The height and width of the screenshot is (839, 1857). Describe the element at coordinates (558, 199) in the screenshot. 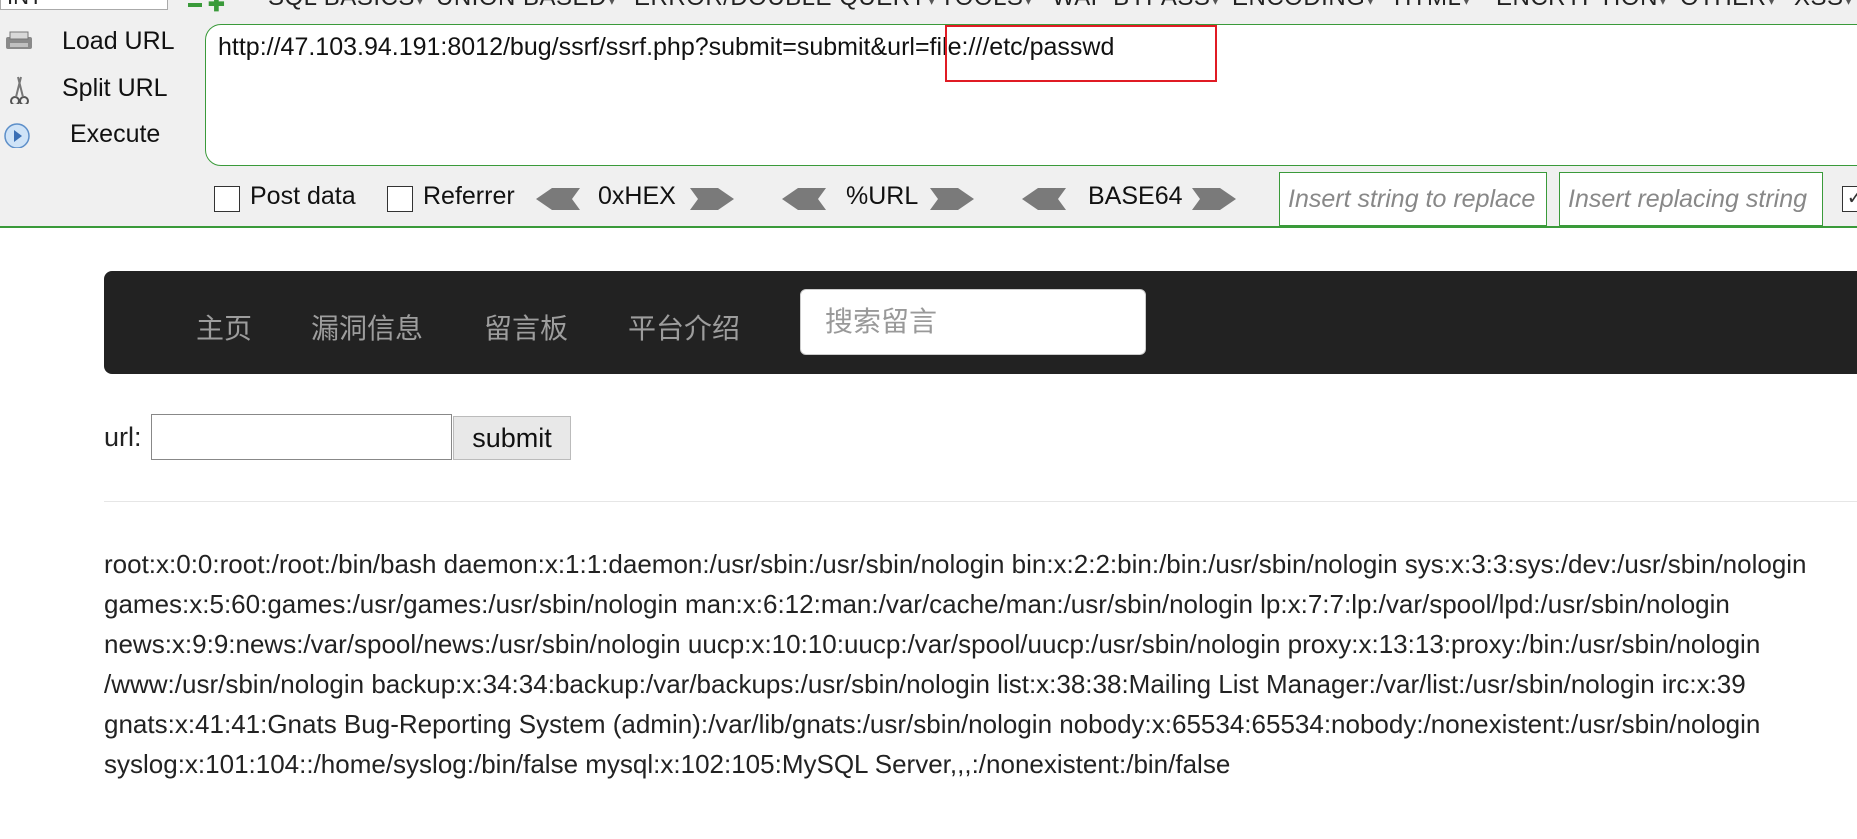

I see `hex-decode-arrow-icon` at that location.